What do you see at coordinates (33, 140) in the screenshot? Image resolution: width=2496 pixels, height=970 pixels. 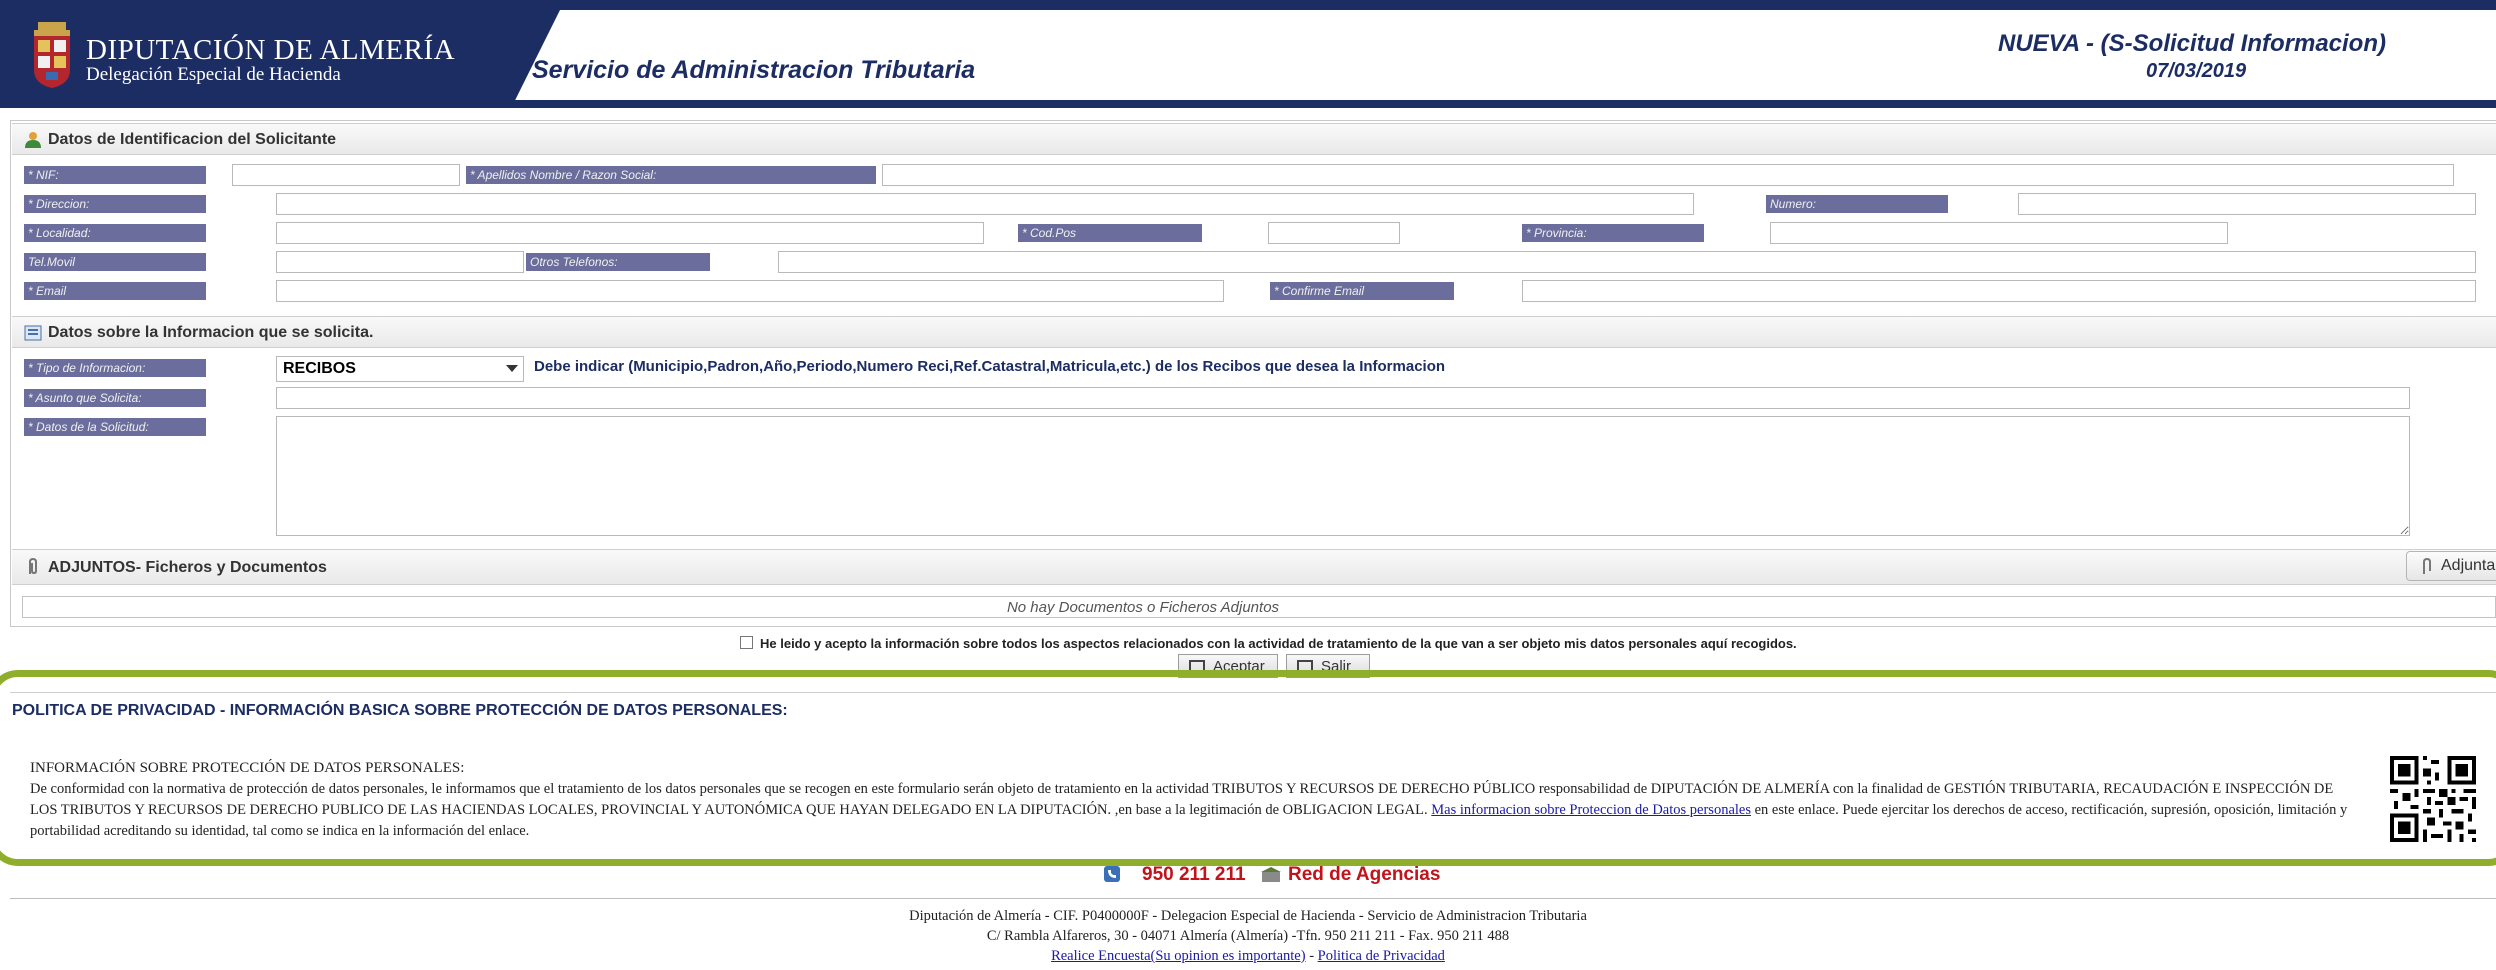 I see `user-icon` at bounding box center [33, 140].